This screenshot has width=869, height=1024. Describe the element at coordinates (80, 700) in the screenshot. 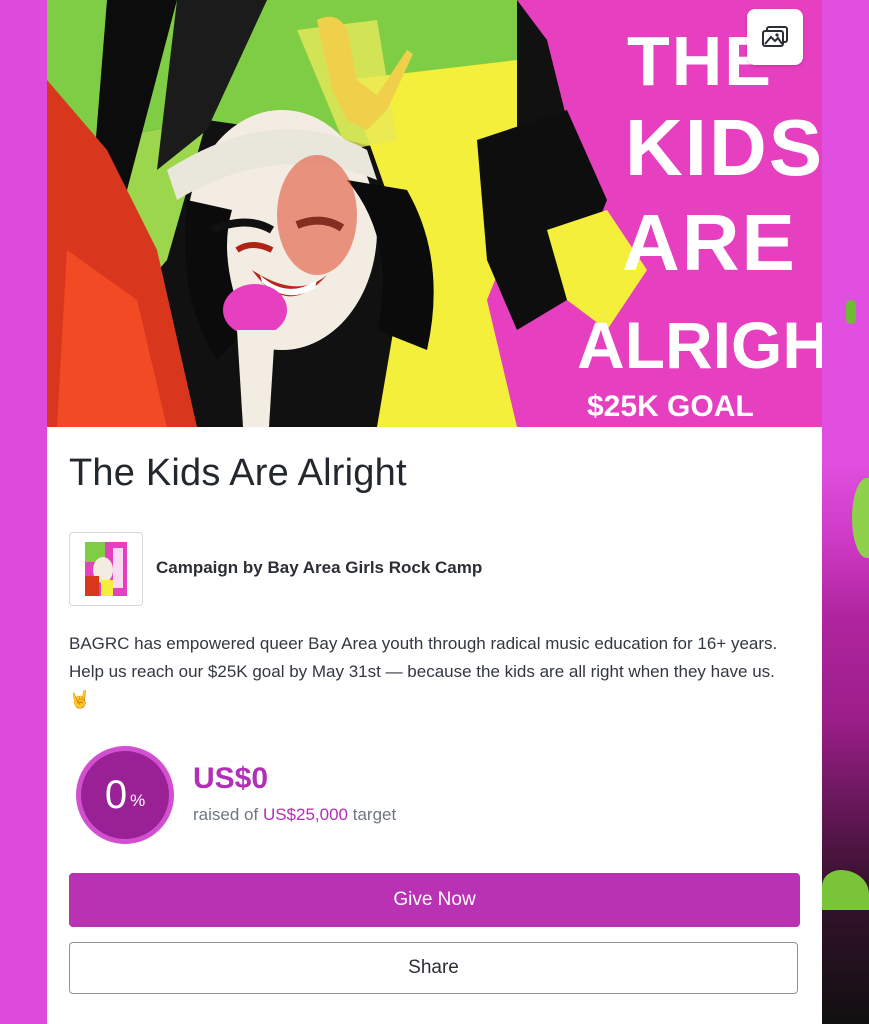

I see `rock-hand-emoji: 🤘` at that location.